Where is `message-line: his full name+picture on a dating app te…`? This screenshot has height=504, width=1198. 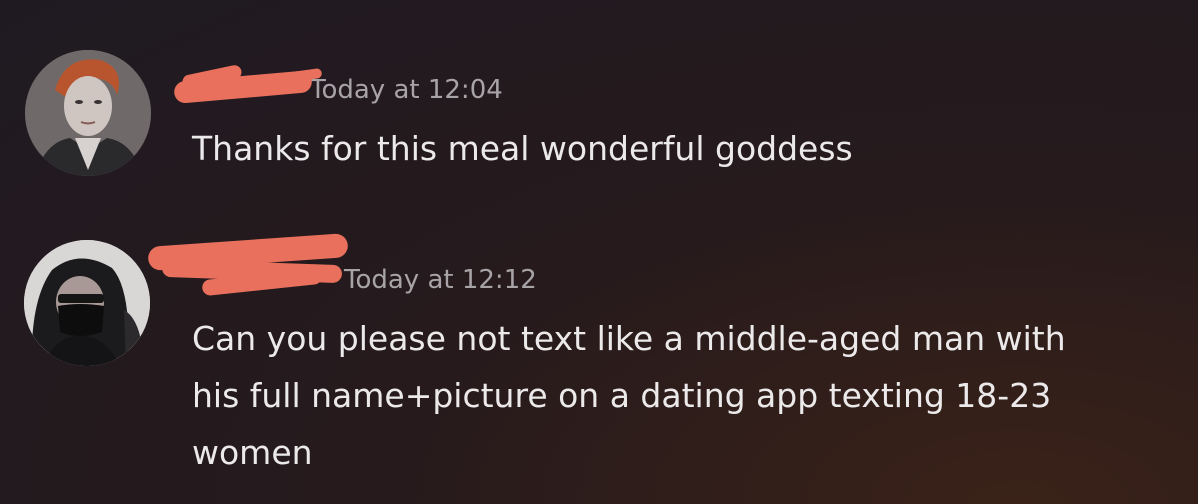
message-line: his full name+picture on a dating app te… is located at coordinates (622, 395).